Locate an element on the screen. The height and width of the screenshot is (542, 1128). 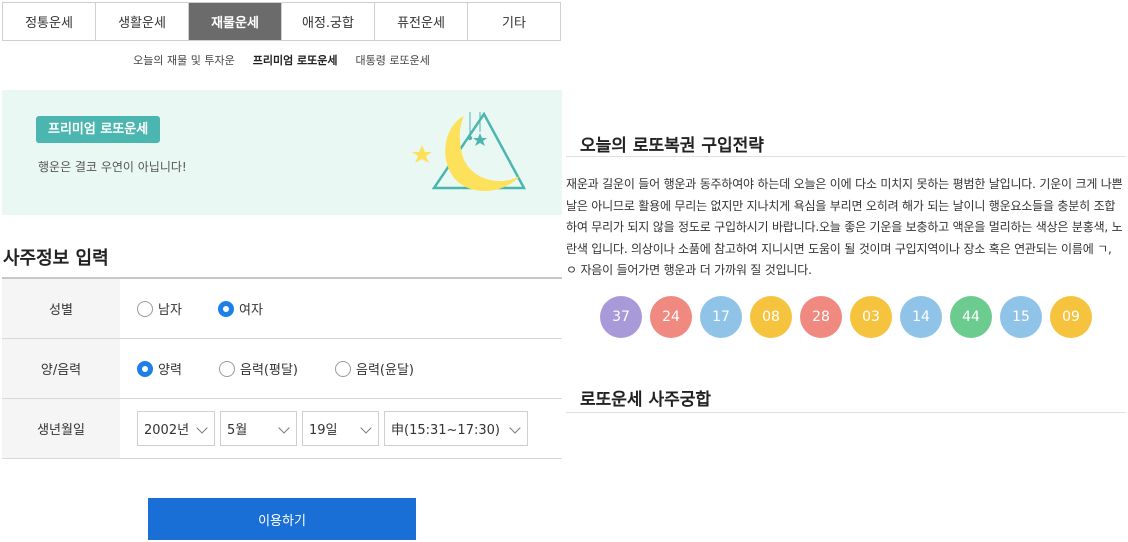
calendar-row: 양/음력 양력 음력(평달) 음력(윤달) is located at coordinates (282, 369).